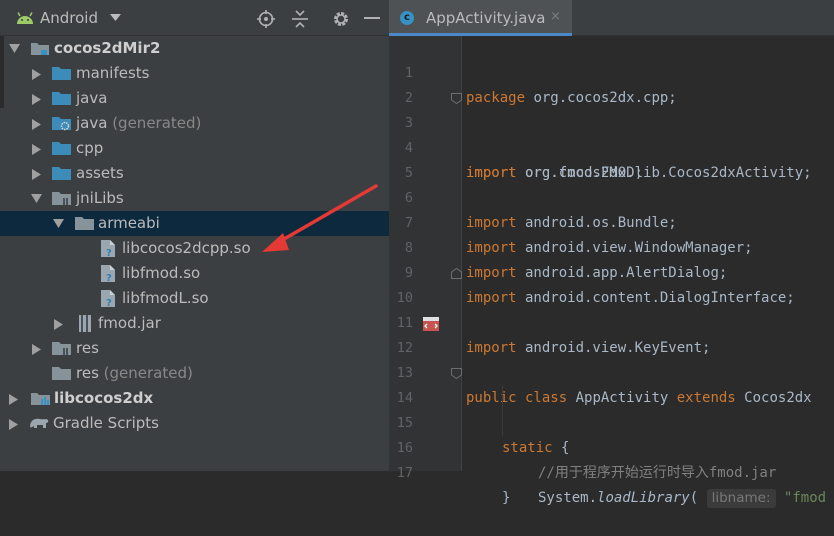 Image resolution: width=834 pixels, height=536 pixels. What do you see at coordinates (657, 473) in the screenshot?
I see `code-comment: //用于程序开始运行时导入fmod.jar` at bounding box center [657, 473].